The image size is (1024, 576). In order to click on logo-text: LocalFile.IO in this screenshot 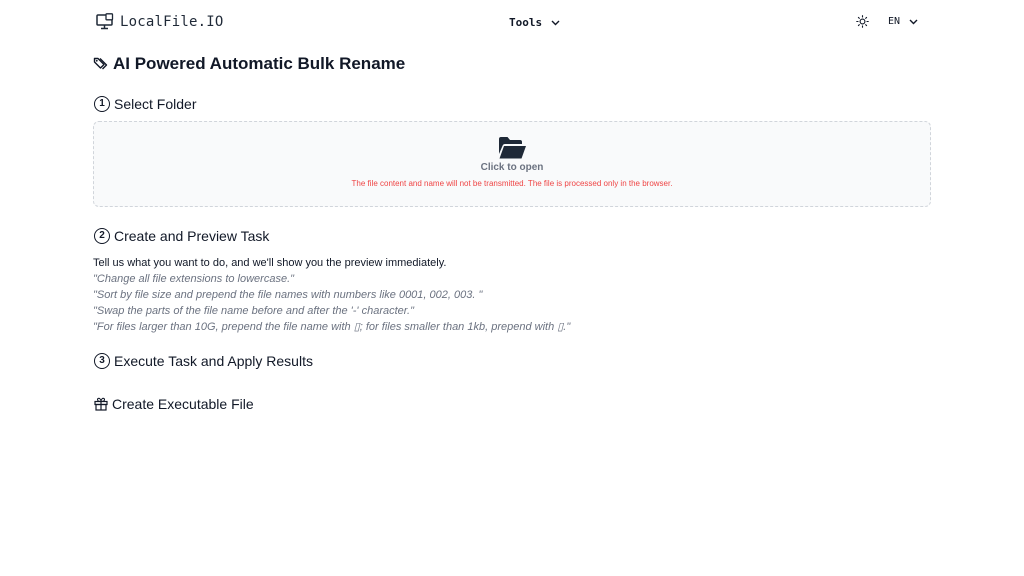, I will do `click(172, 21)`.